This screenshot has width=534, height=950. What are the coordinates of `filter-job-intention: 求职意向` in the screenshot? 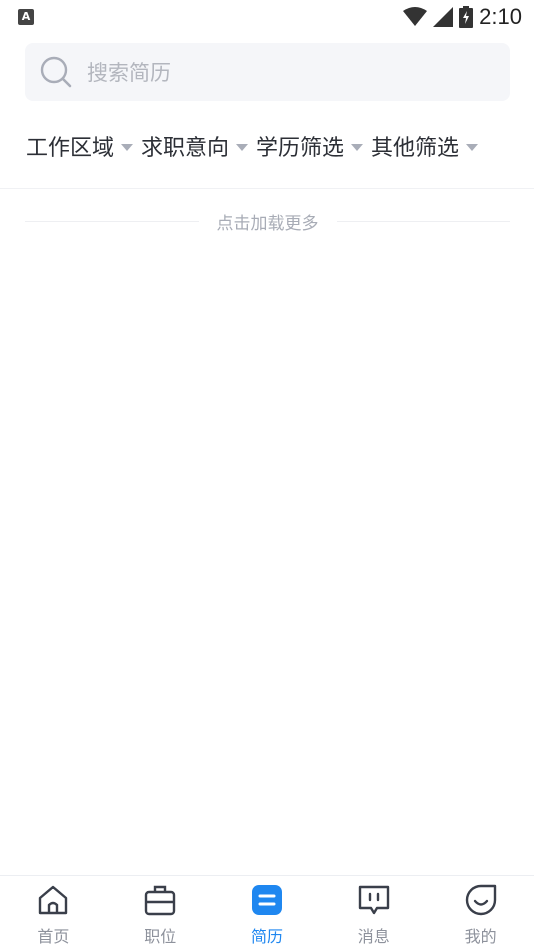 It's located at (195, 146).